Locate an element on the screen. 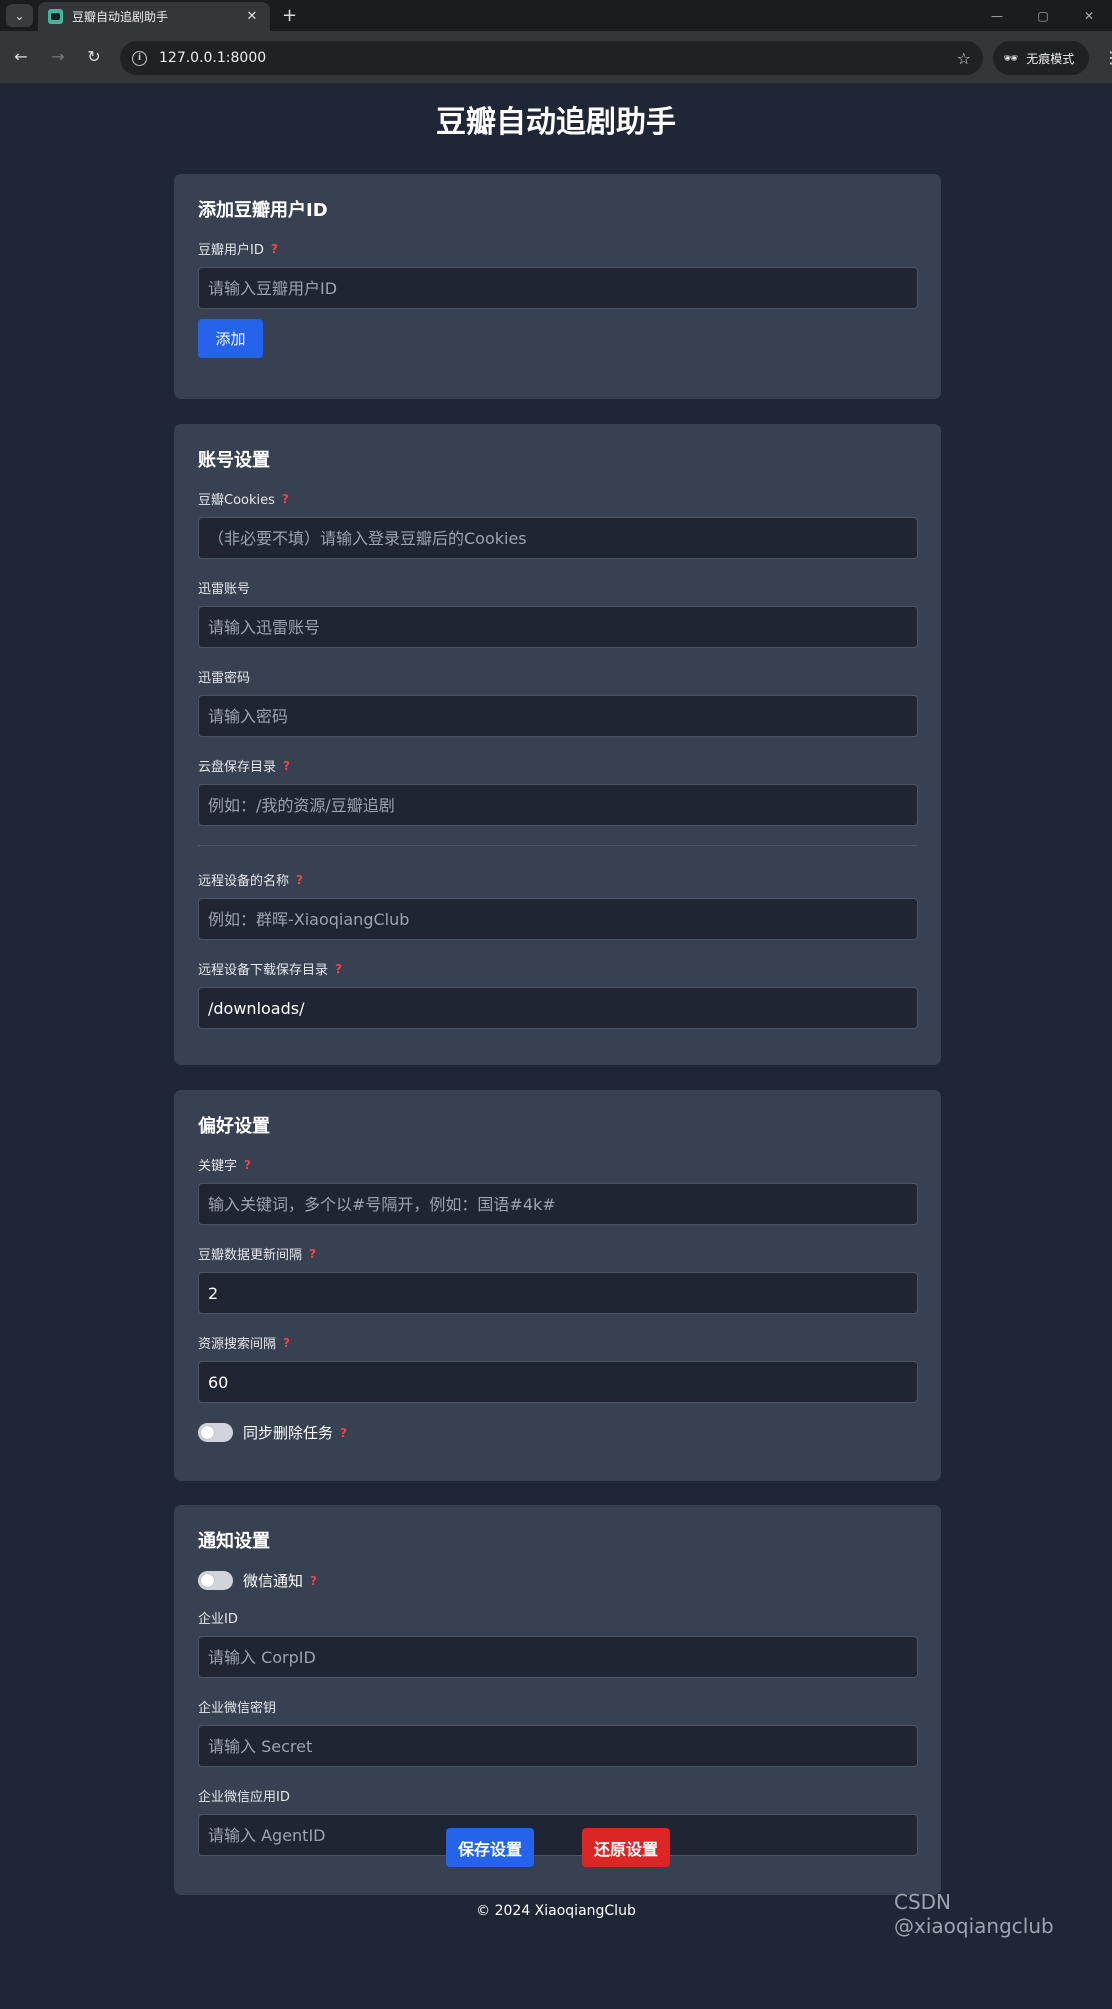 Image resolution: width=1112 pixels, height=2009 pixels. search-interval-input is located at coordinates (558, 1382).